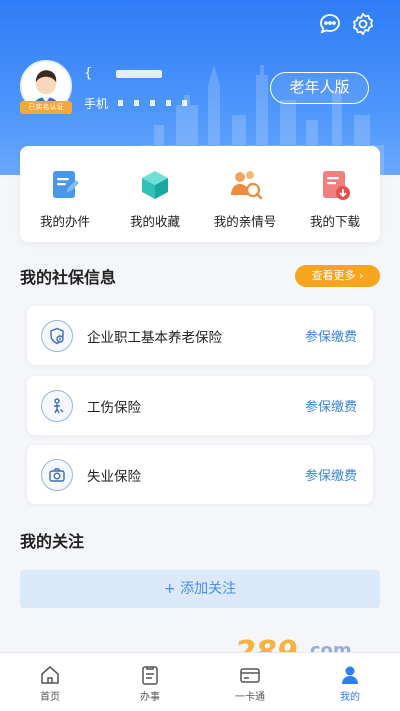 The width and height of the screenshot is (400, 711). I want to click on social-security-title: 我的社保信息, so click(68, 277).